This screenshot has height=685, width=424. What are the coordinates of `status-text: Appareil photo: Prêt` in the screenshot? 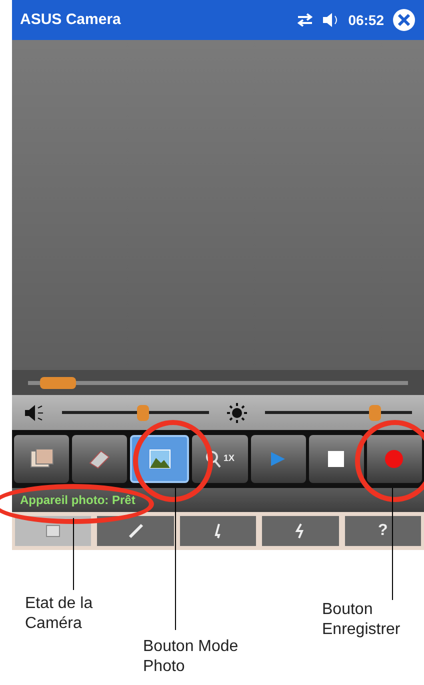 It's located at (78, 500).